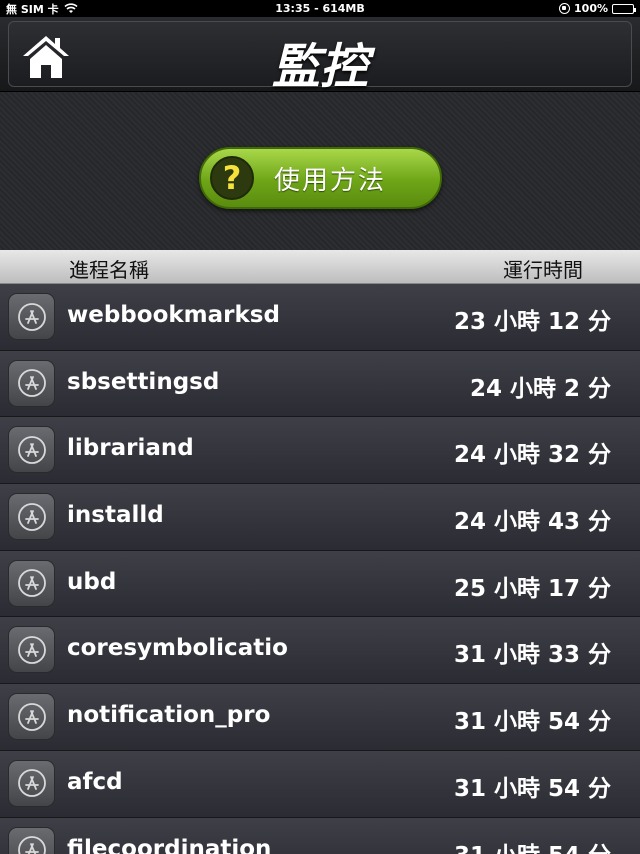 This screenshot has height=854, width=640. Describe the element at coordinates (320, 584) in the screenshot. I see `process-row: ubd 25 小時 17 分` at that location.